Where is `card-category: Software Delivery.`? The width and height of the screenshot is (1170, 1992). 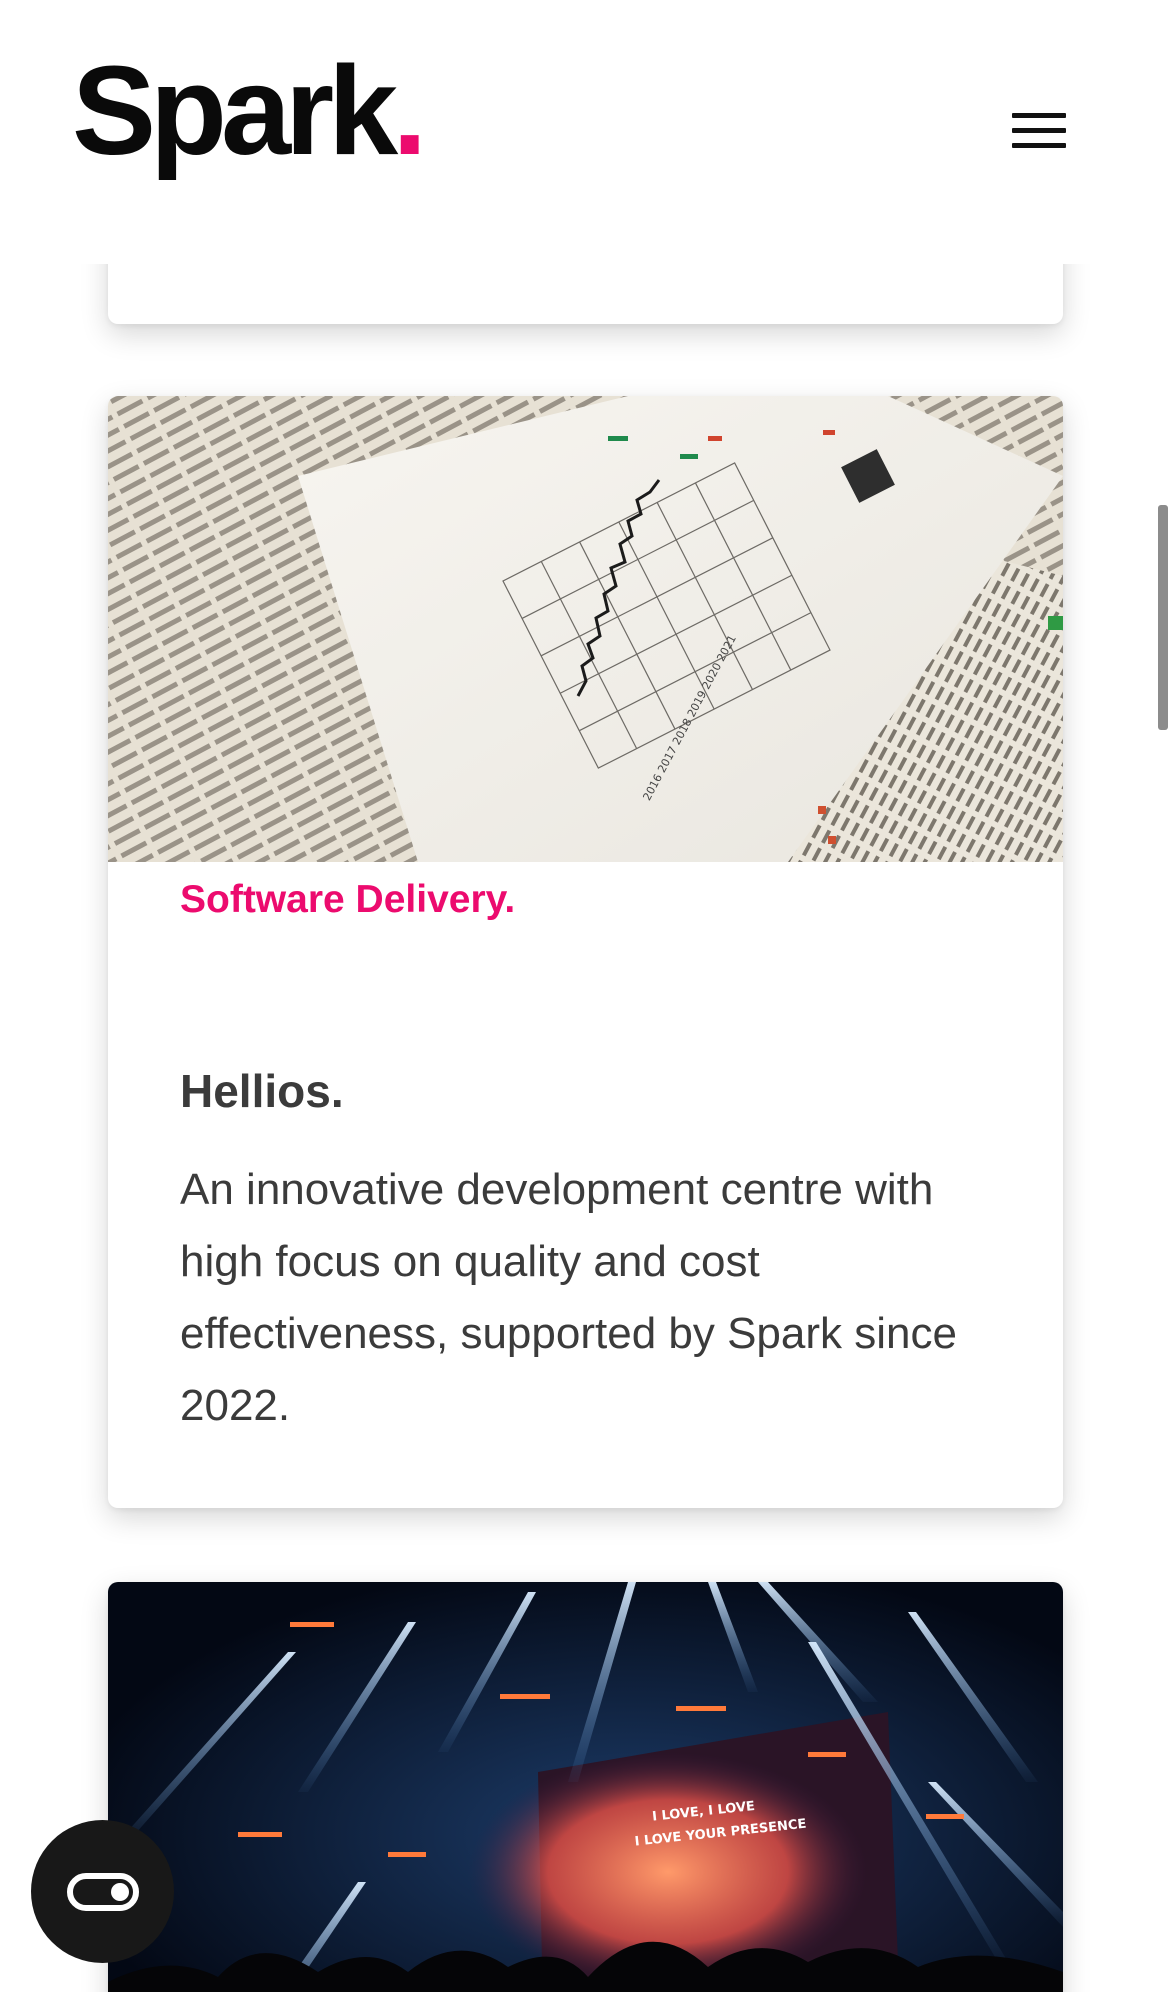 card-category: Software Delivery. is located at coordinates (348, 899).